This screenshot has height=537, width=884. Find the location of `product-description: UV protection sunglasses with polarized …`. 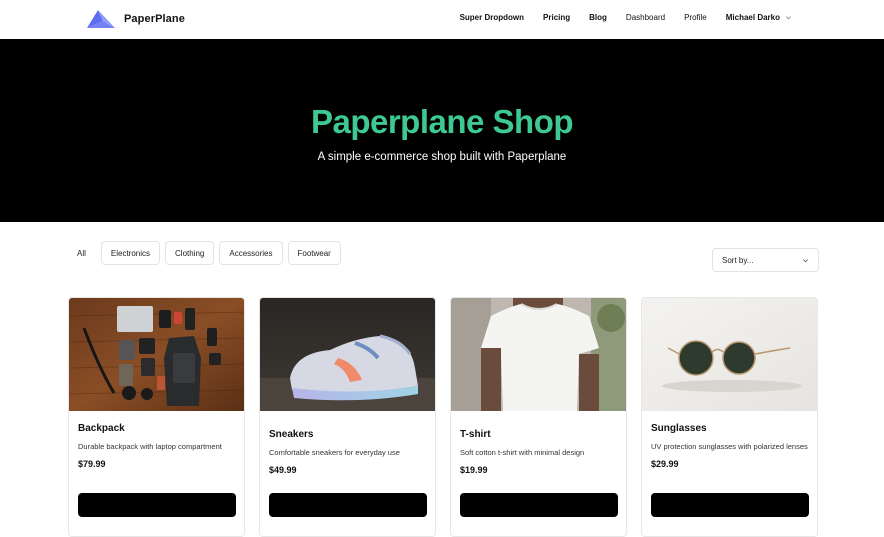

product-description: UV protection sunglasses with polarized … is located at coordinates (729, 446).